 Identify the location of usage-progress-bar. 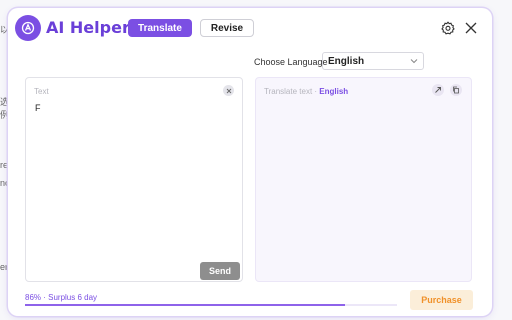
(211, 305).